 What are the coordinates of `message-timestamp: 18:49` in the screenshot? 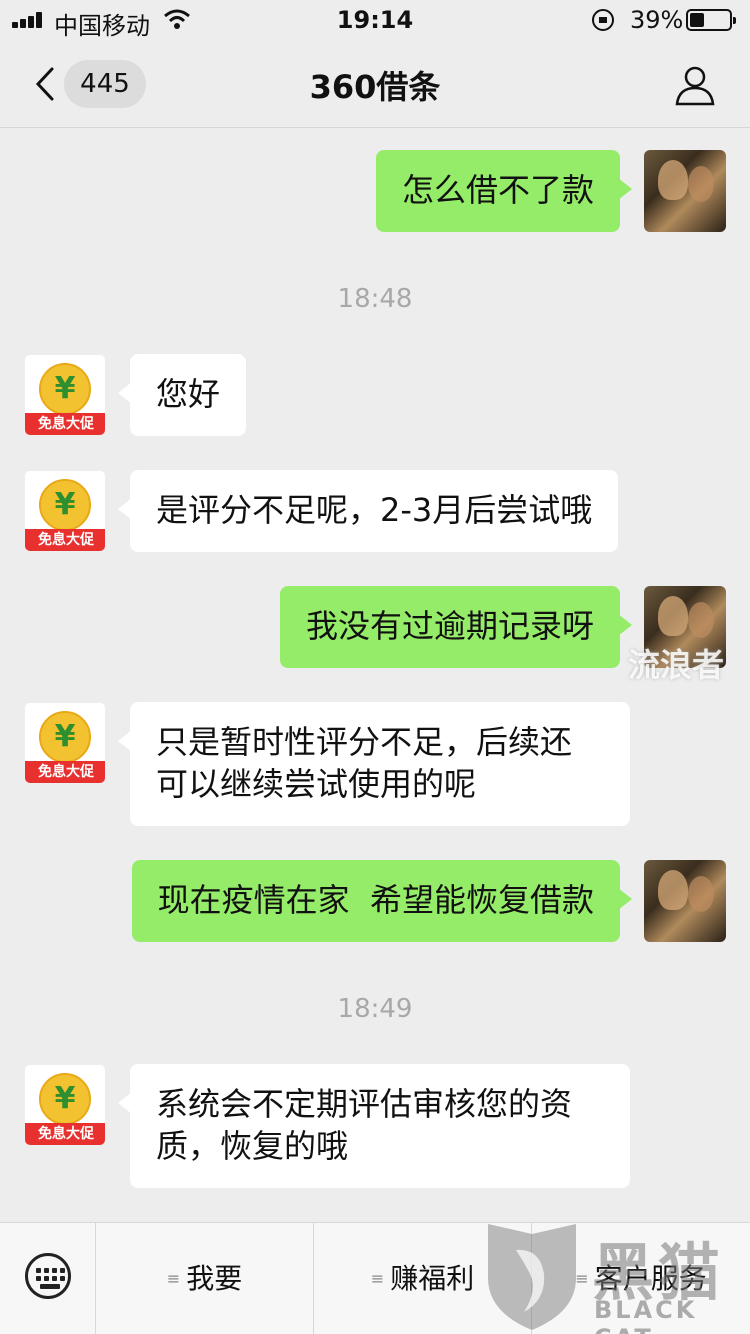 It's located at (375, 1009).